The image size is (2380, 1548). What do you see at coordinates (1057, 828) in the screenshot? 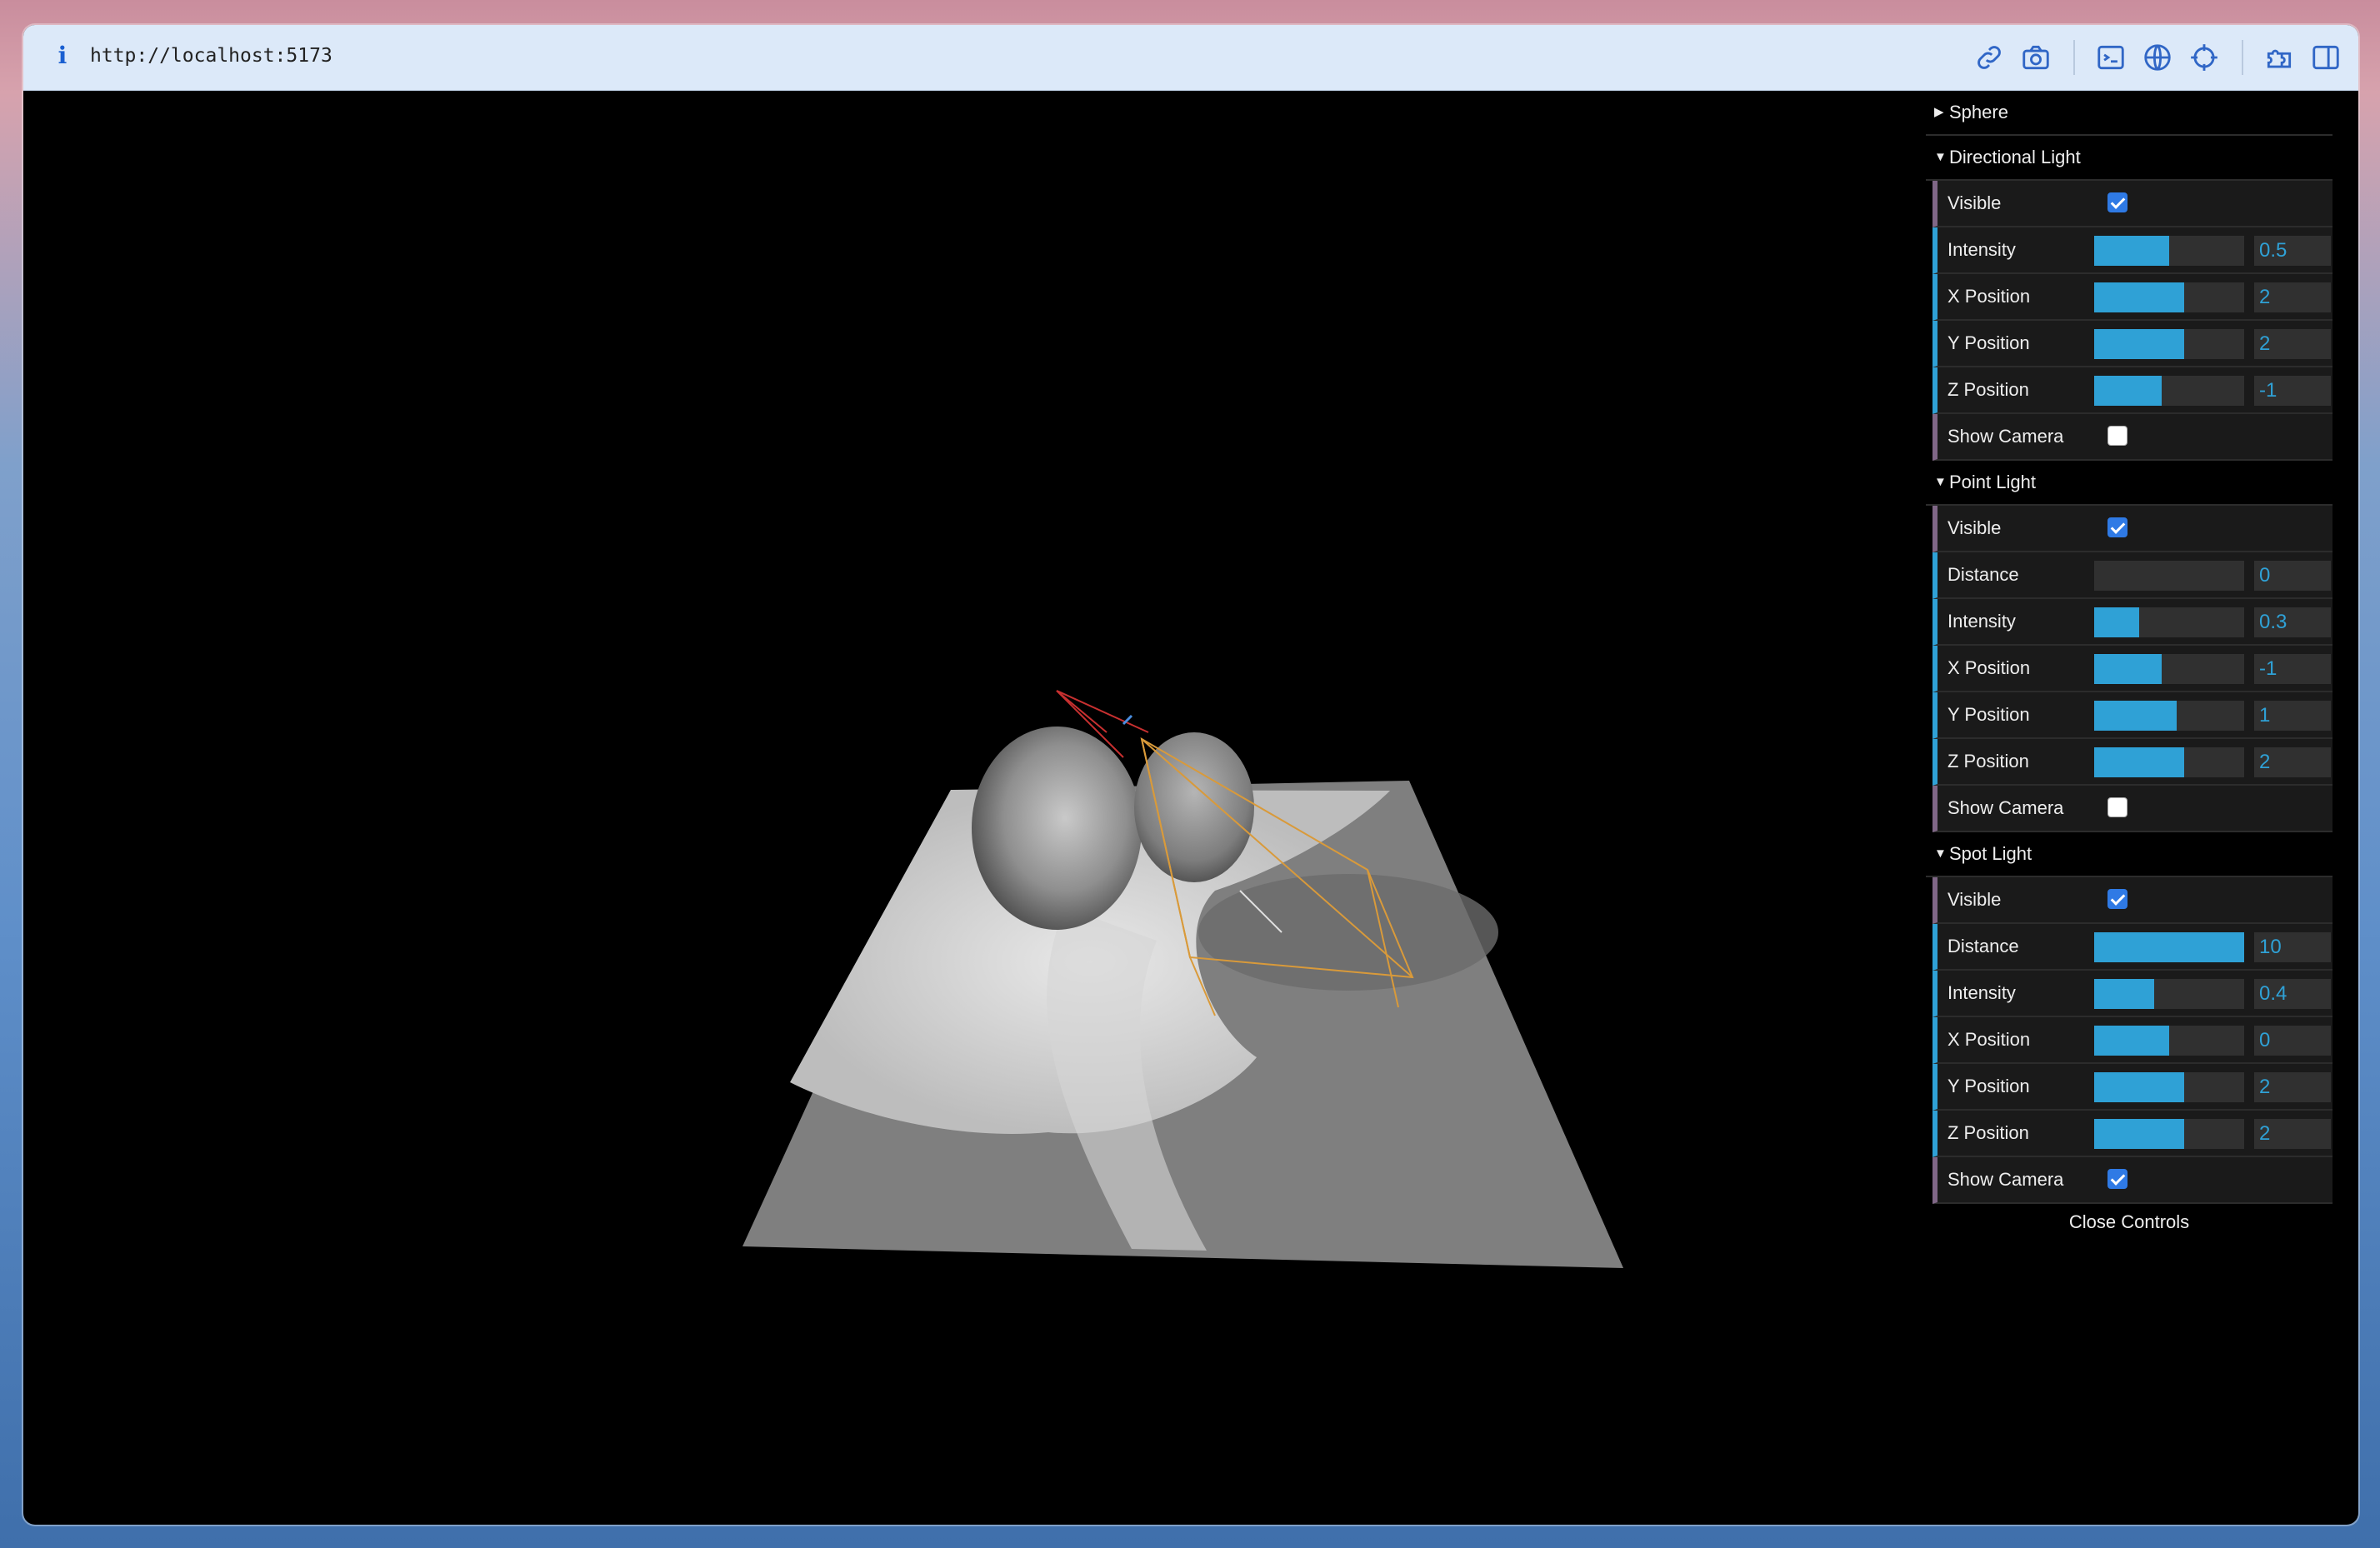
I see `sphere-large` at bounding box center [1057, 828].